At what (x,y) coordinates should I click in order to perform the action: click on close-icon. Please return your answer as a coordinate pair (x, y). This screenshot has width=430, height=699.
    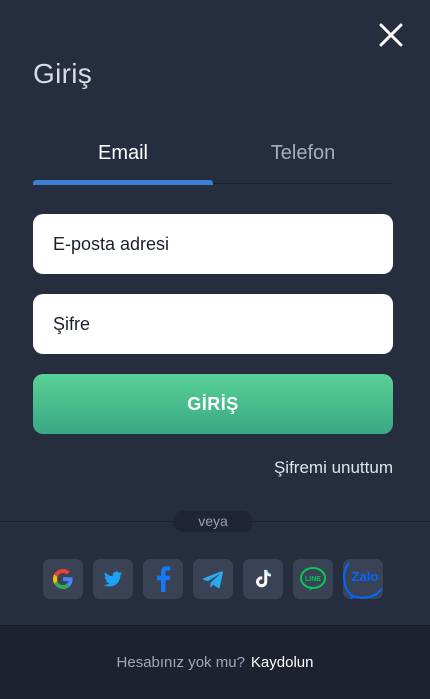
    Looking at the image, I should click on (391, 35).